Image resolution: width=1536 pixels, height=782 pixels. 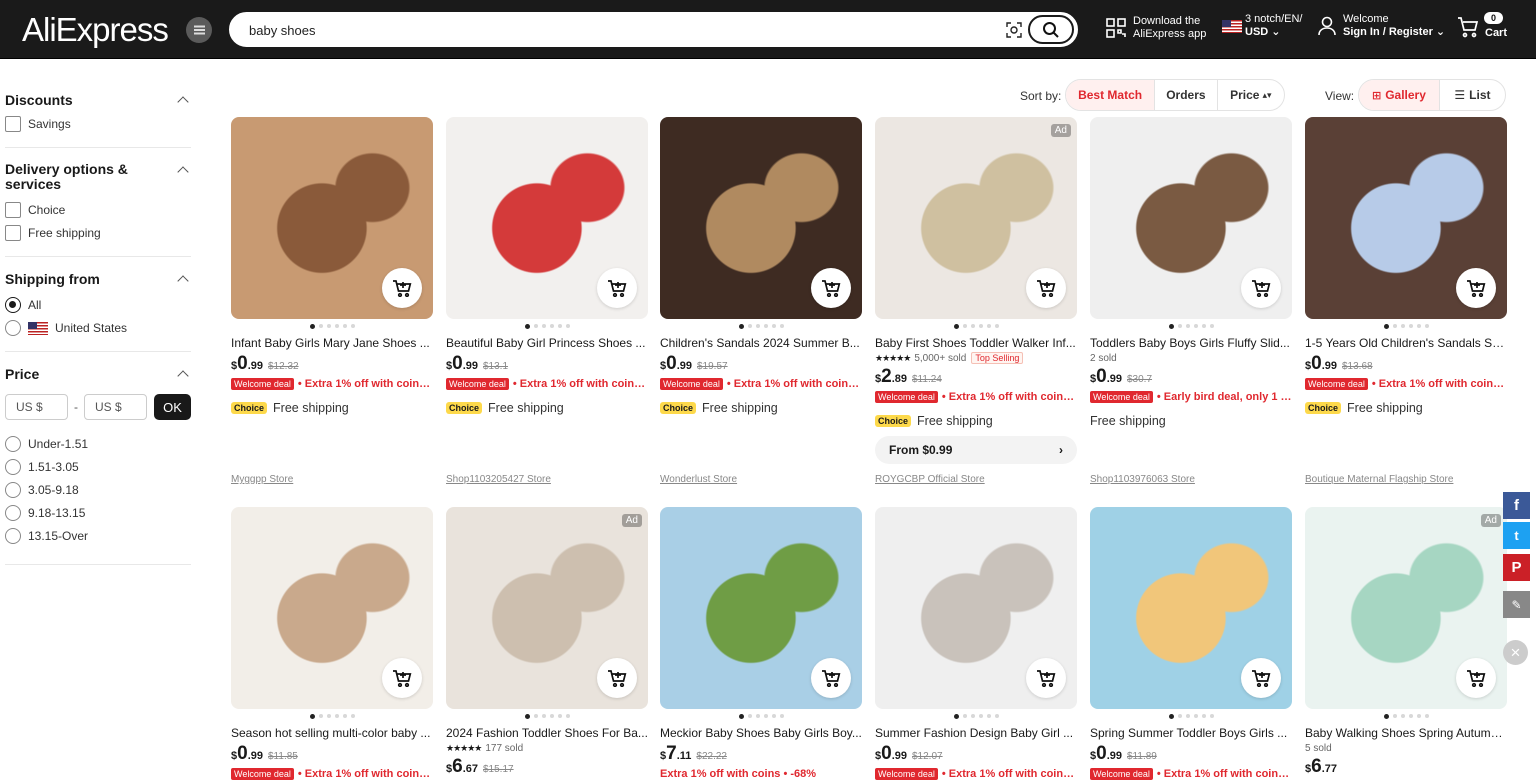 What do you see at coordinates (98, 444) in the screenshot?
I see `price-range-option: Under-1.51` at bounding box center [98, 444].